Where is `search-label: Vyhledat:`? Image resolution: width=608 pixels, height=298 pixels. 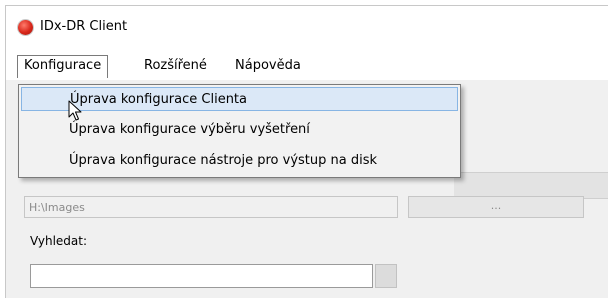
search-label: Vyhledat: is located at coordinates (59, 241).